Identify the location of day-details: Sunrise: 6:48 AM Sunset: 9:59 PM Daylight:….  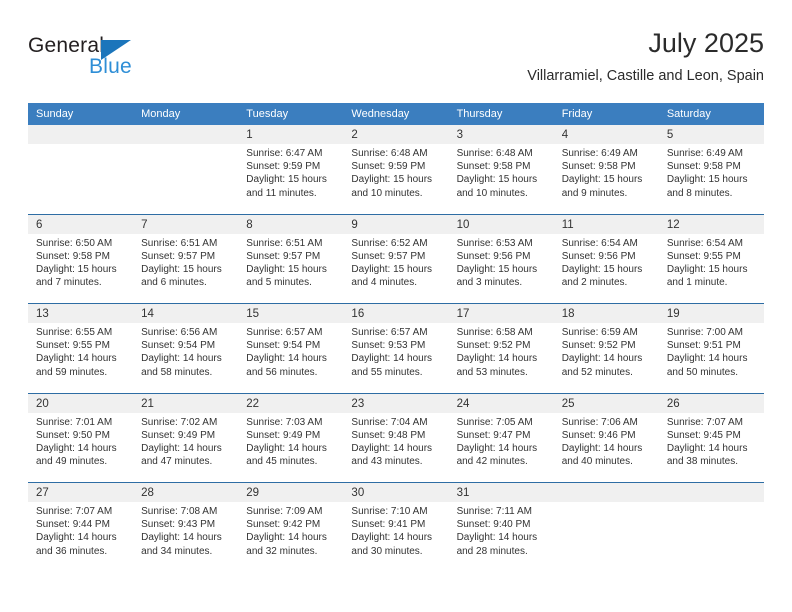
(395, 172).